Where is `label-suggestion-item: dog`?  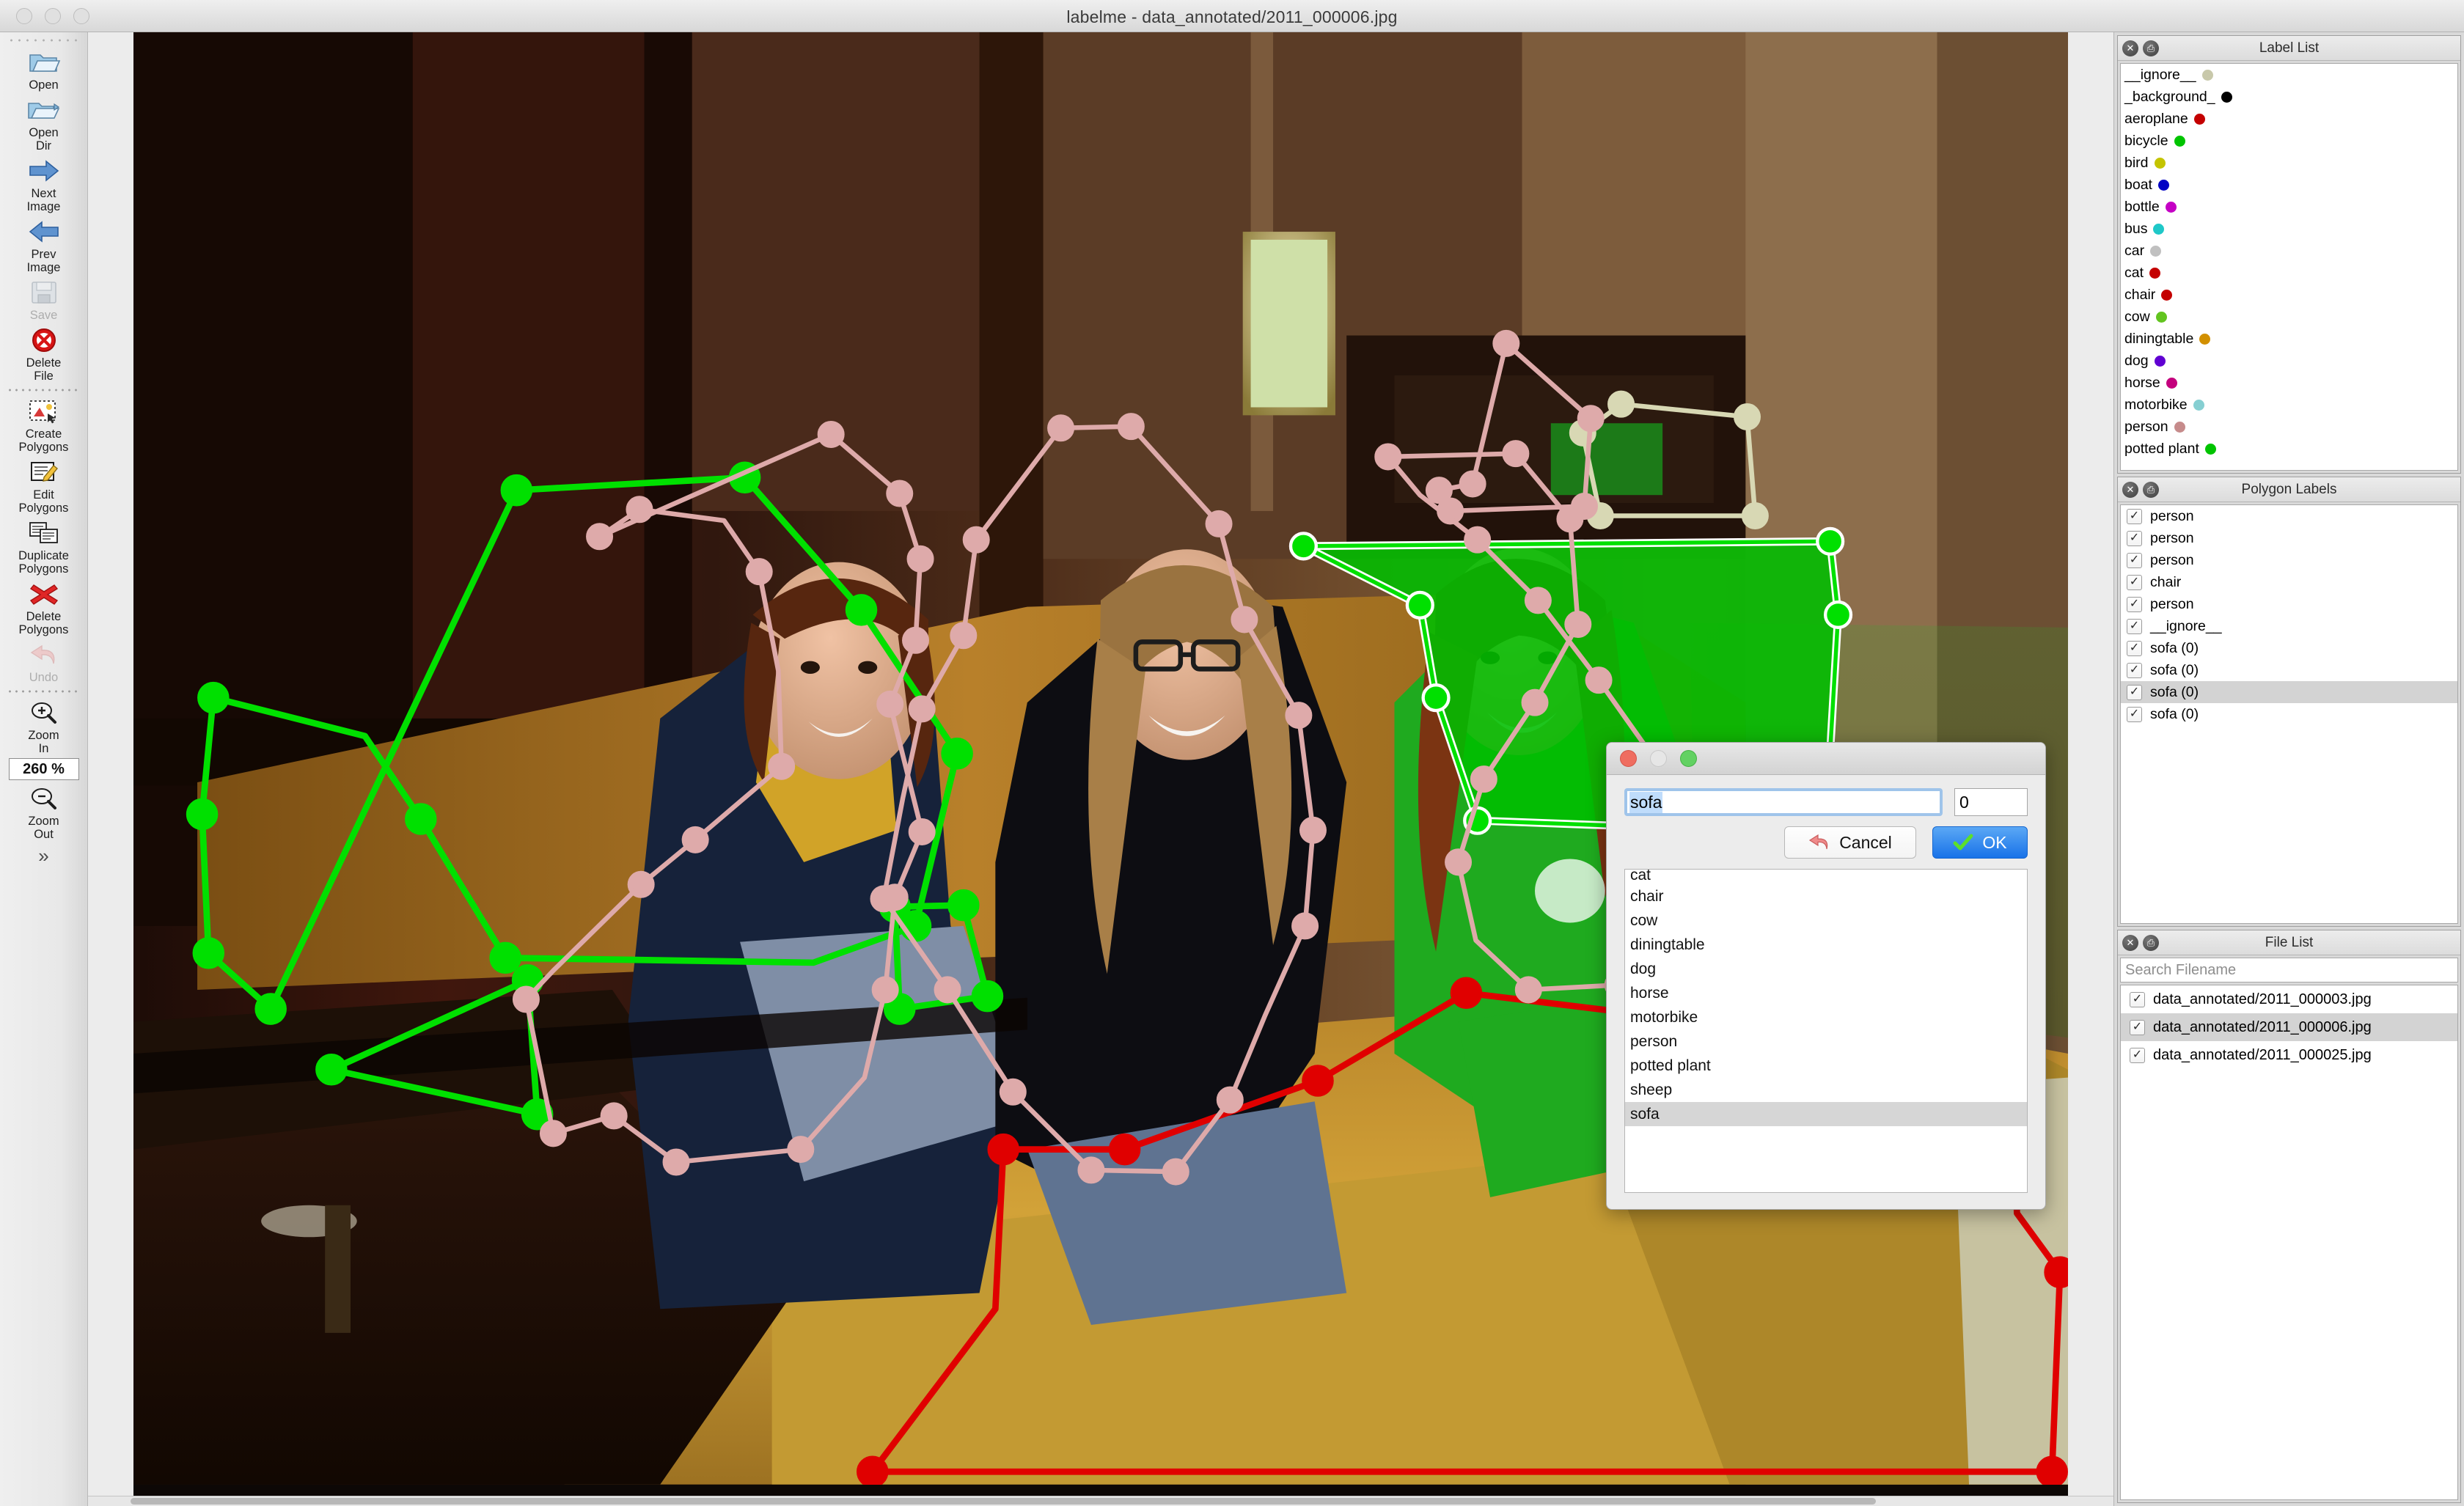
label-suggestion-item: dog is located at coordinates (1826, 969).